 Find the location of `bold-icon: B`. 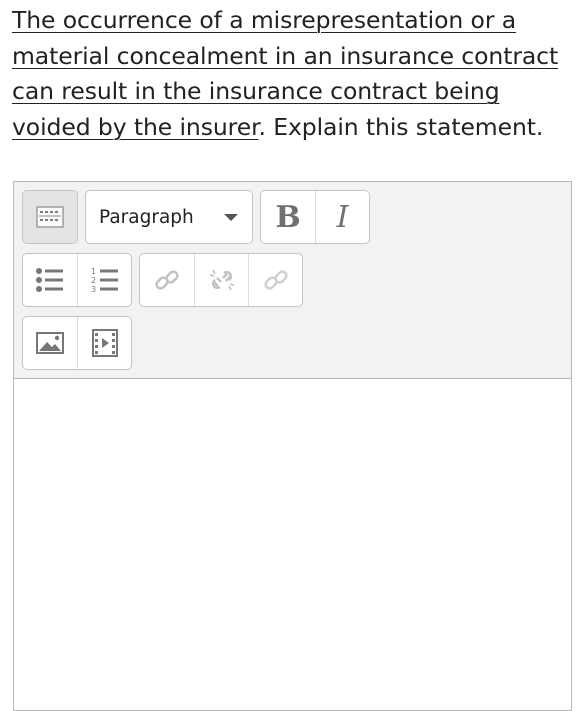

bold-icon: B is located at coordinates (288, 217).